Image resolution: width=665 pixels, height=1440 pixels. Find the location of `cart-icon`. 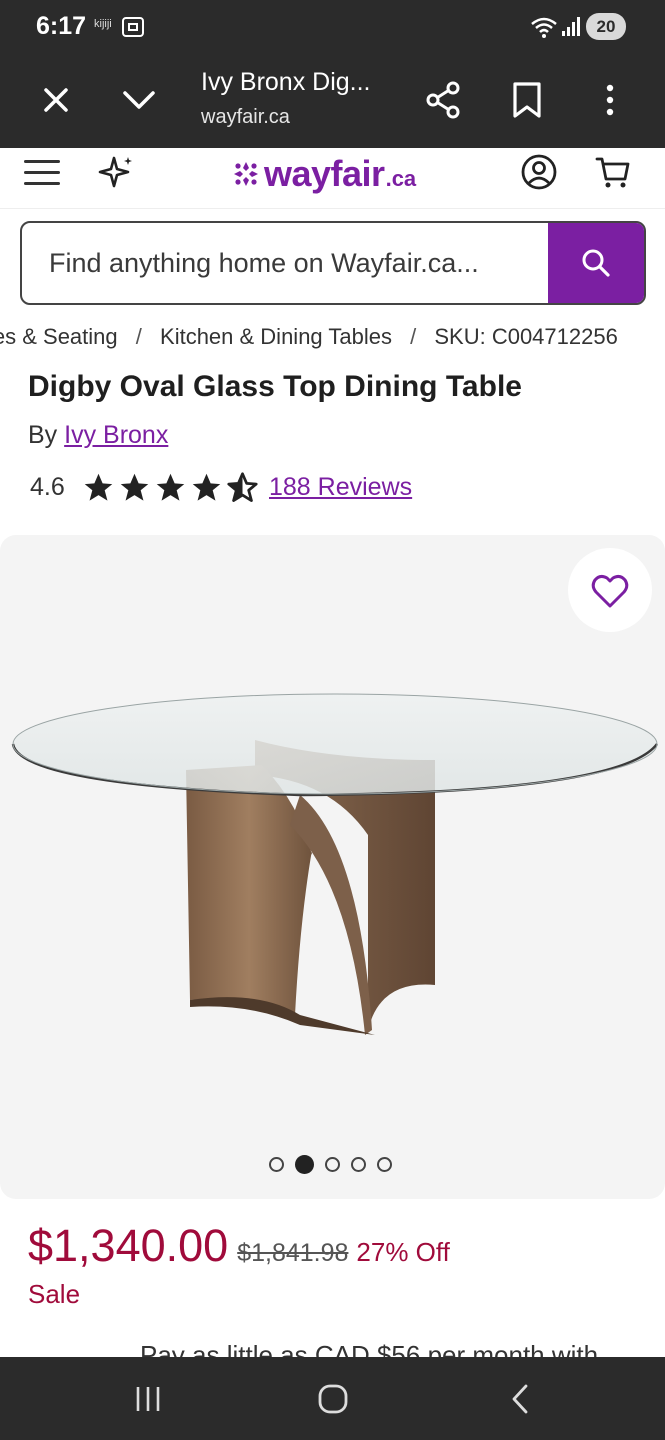

cart-icon is located at coordinates (613, 172).